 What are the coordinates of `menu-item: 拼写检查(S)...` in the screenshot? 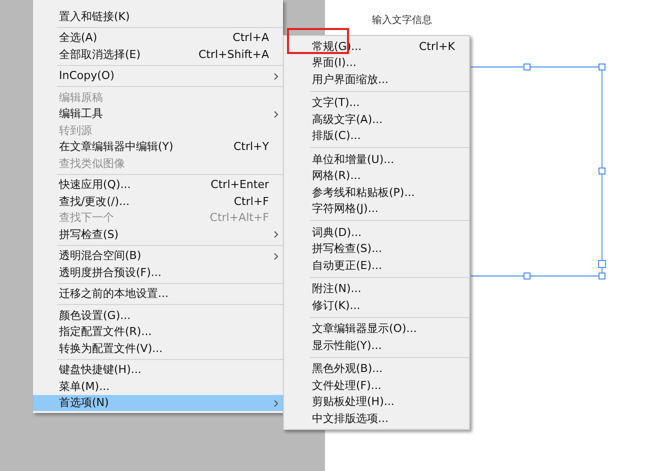 It's located at (376, 248).